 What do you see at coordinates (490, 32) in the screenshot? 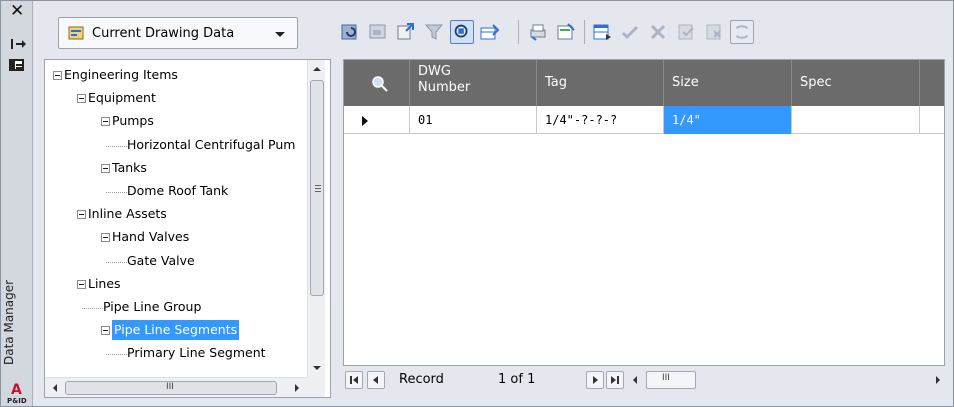
I see `table-export-icon` at bounding box center [490, 32].